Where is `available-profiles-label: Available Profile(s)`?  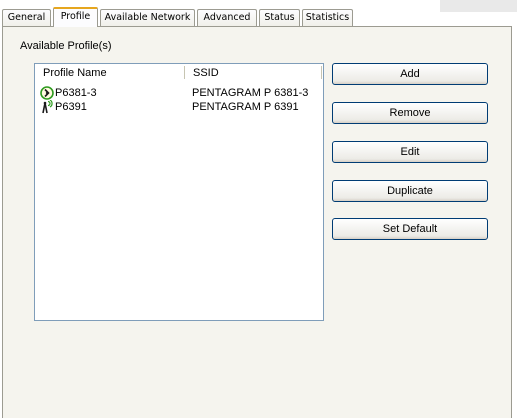
available-profiles-label: Available Profile(s) is located at coordinates (66, 46).